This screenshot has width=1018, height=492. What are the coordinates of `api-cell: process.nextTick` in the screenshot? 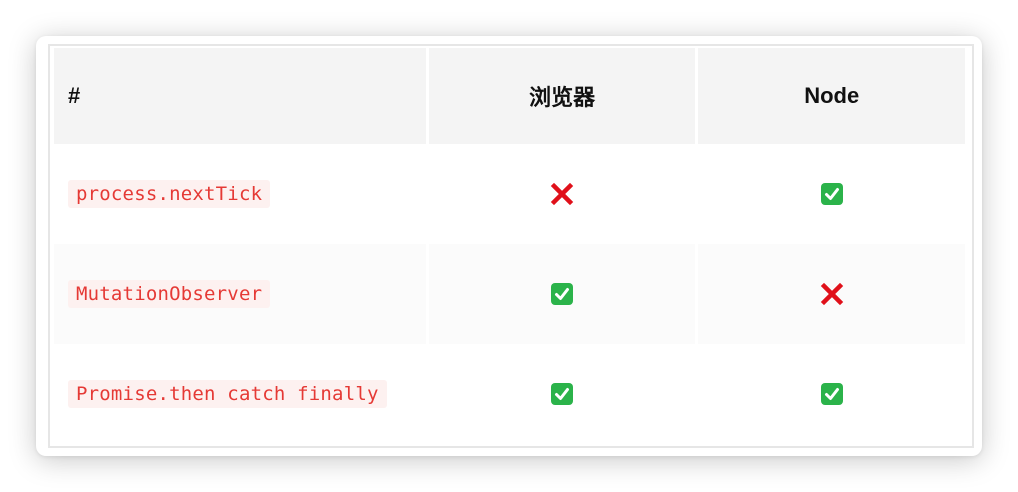 It's located at (240, 194).